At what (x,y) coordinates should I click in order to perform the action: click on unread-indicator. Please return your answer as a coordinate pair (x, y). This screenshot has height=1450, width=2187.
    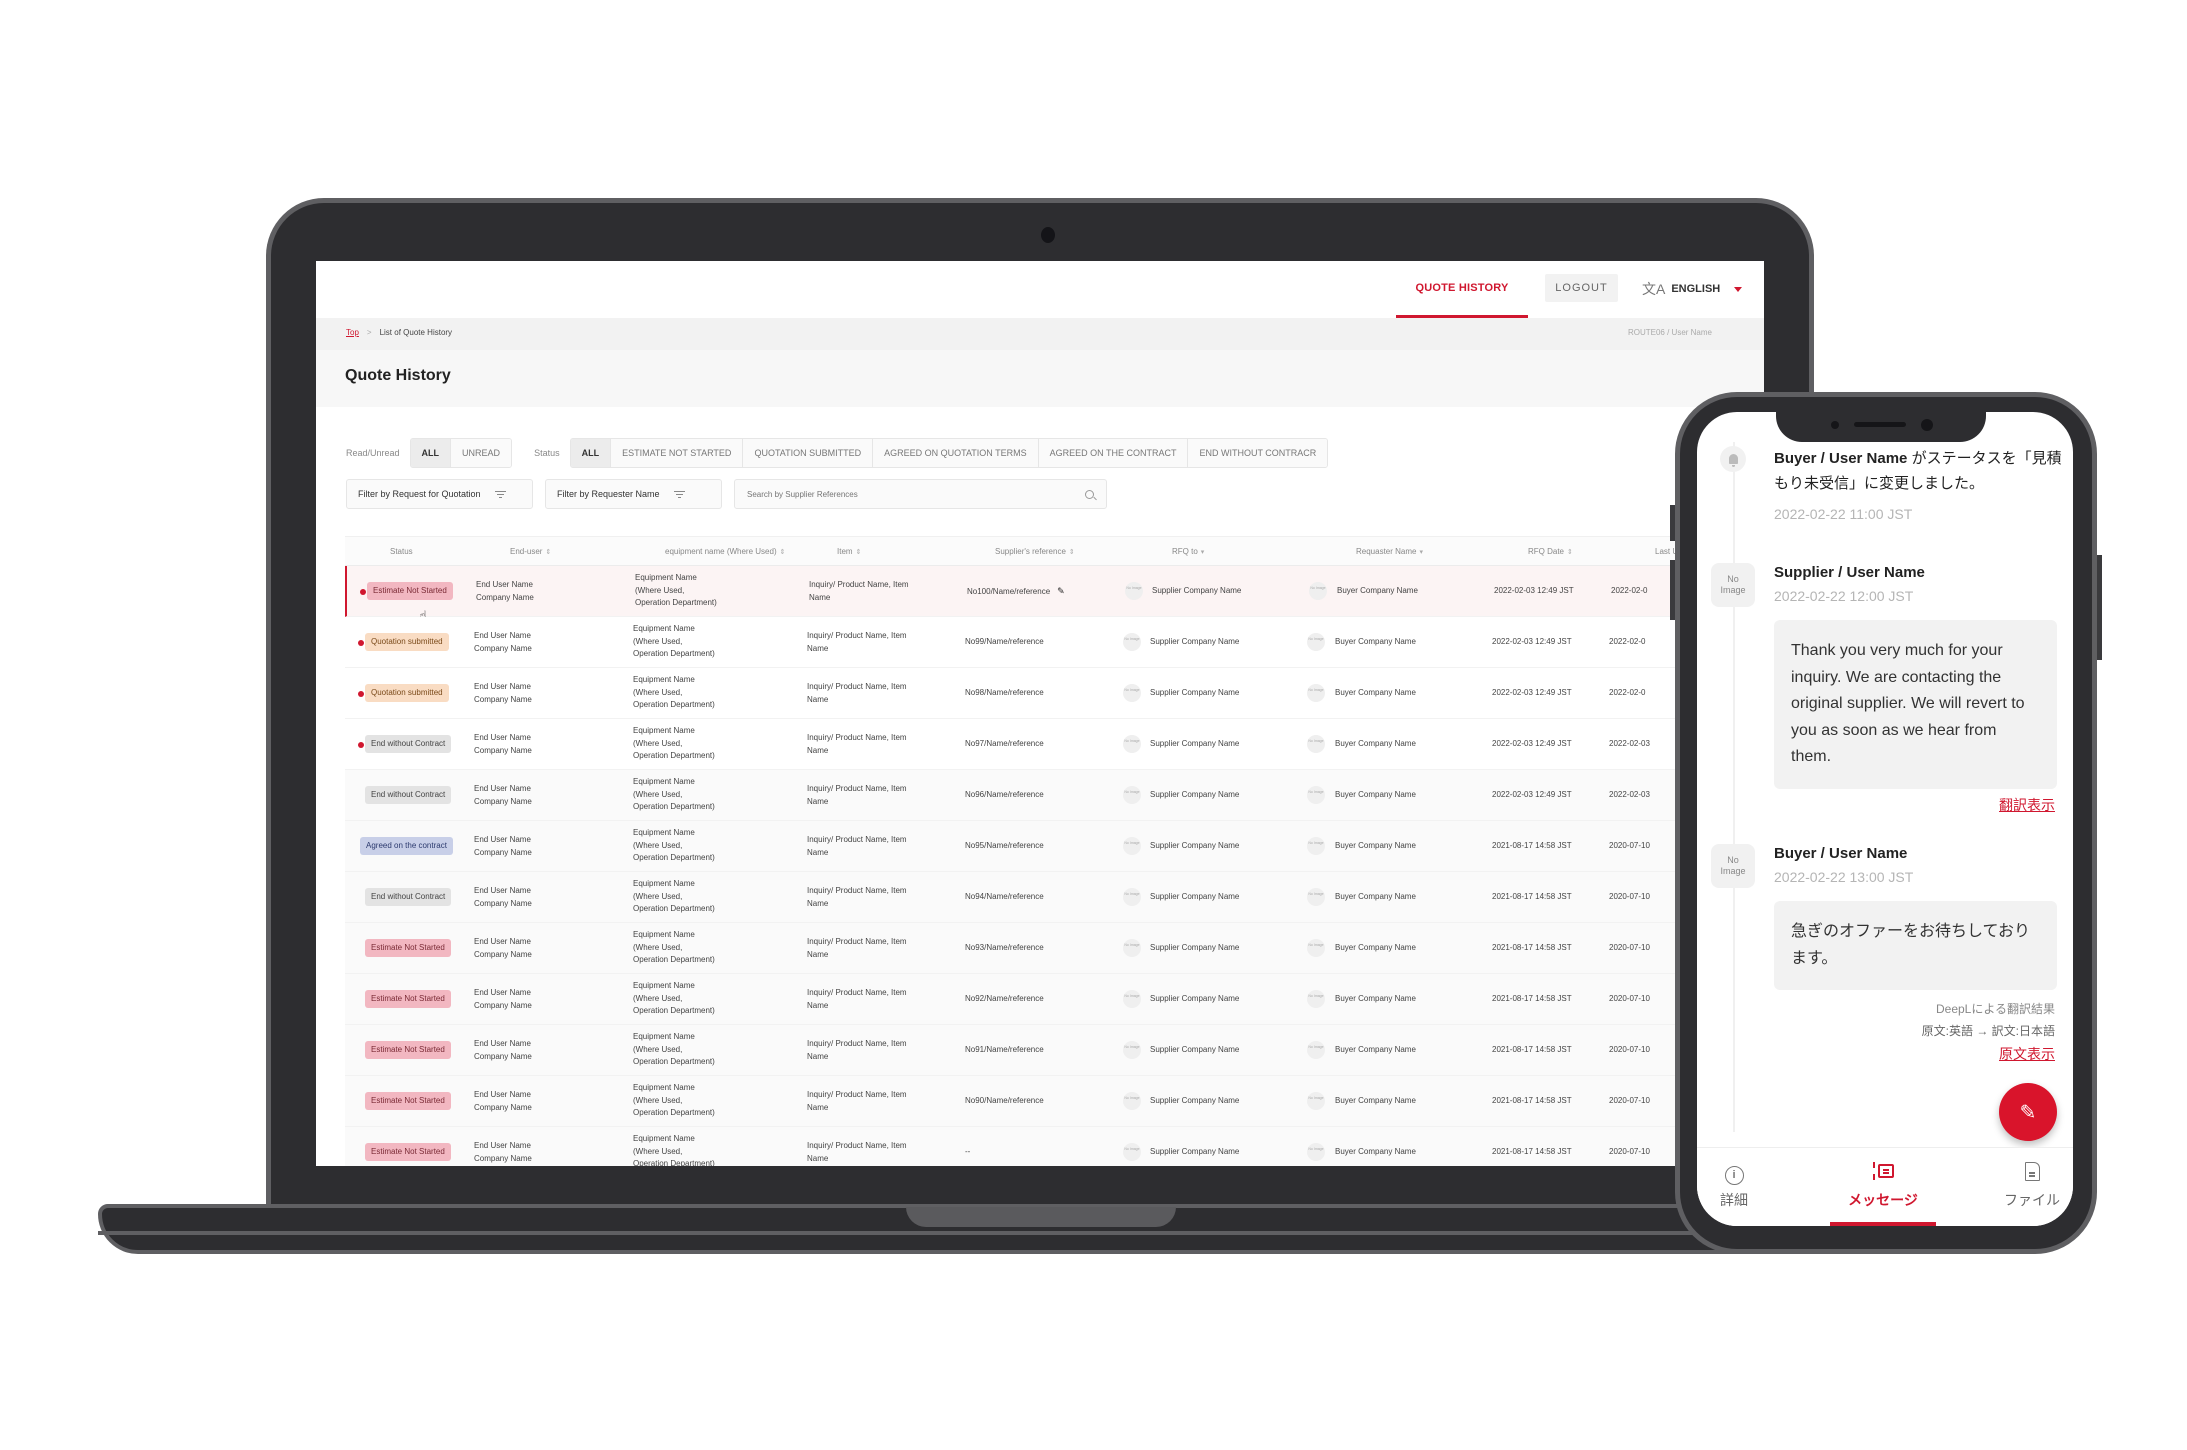
    Looking at the image, I should click on (363, 592).